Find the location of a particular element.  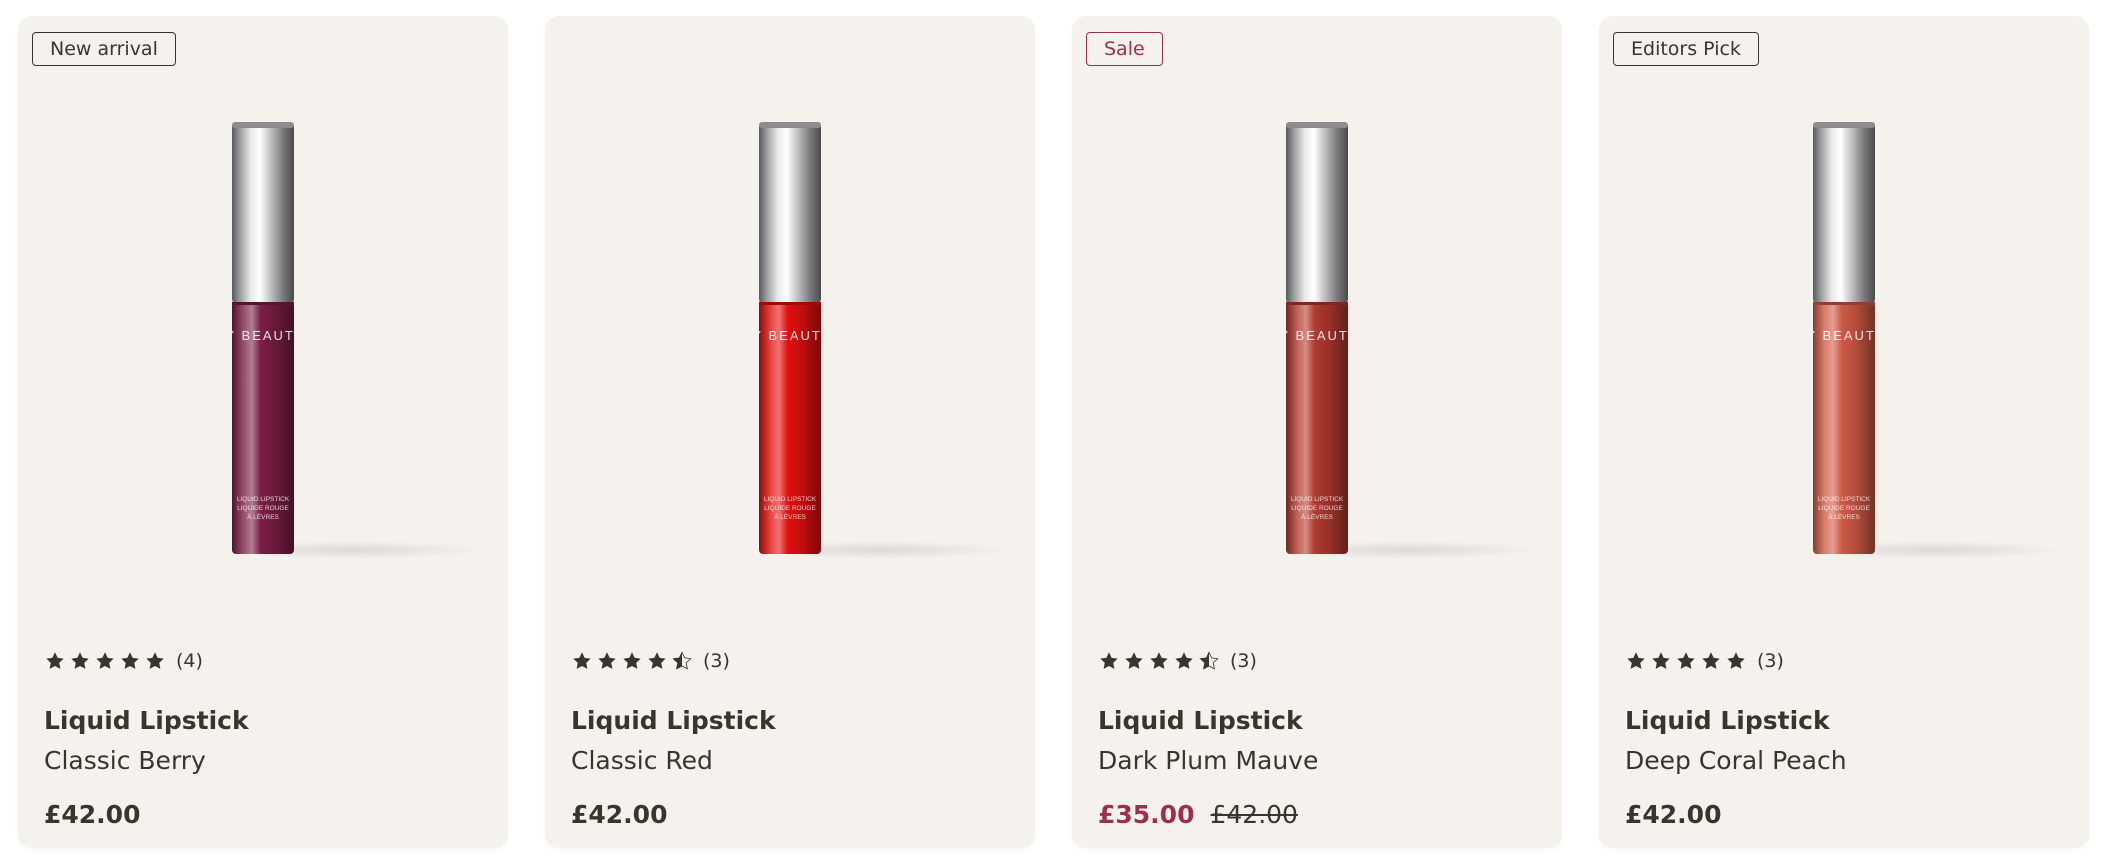

product-price: £35.00 is located at coordinates (1146, 814).